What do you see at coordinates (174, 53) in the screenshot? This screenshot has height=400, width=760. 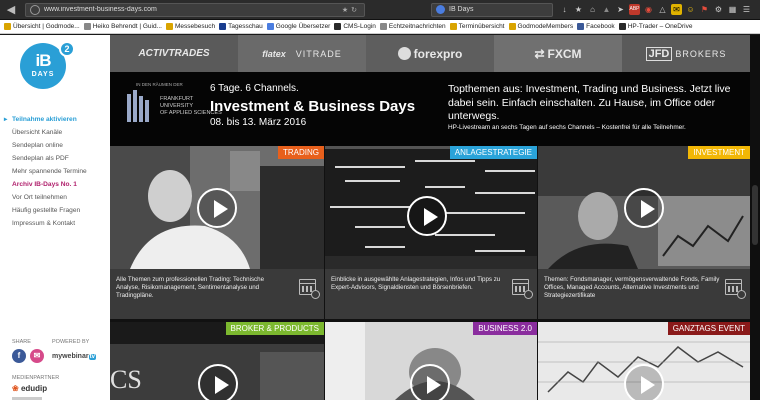 I see `sponsor-activtrades: ACTIVTRADES` at bounding box center [174, 53].